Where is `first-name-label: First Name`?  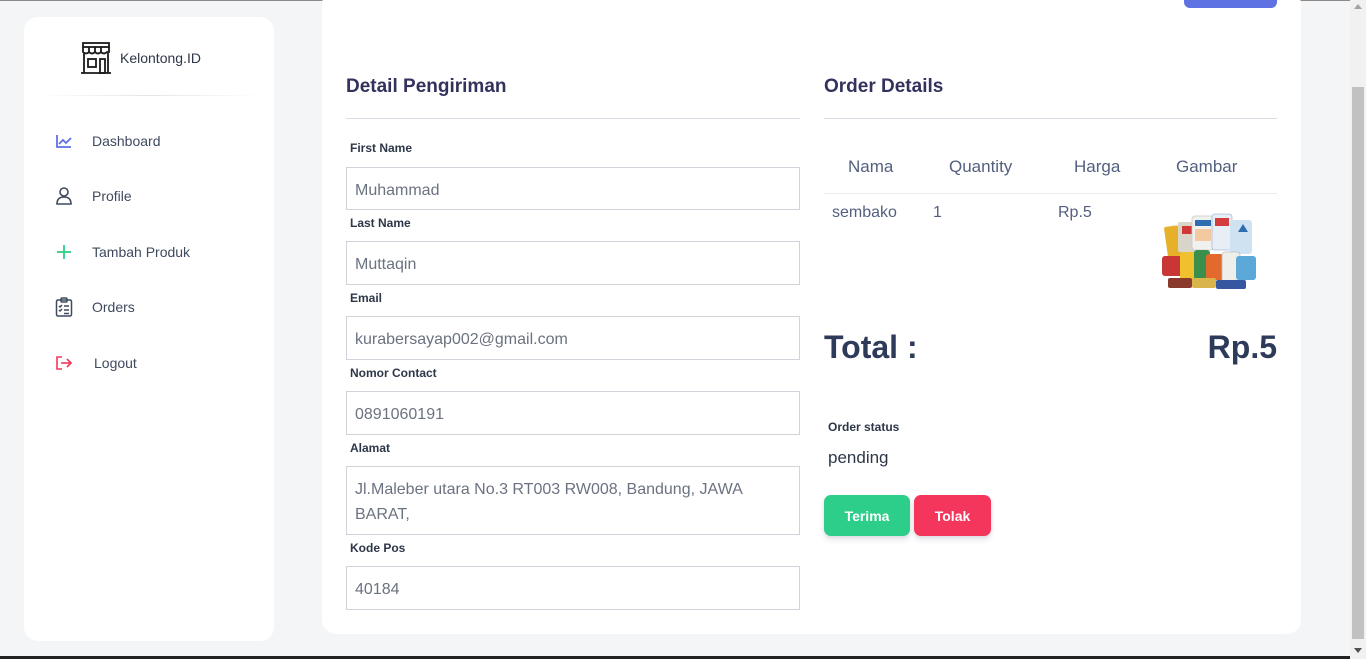 first-name-label: First Name is located at coordinates (381, 148).